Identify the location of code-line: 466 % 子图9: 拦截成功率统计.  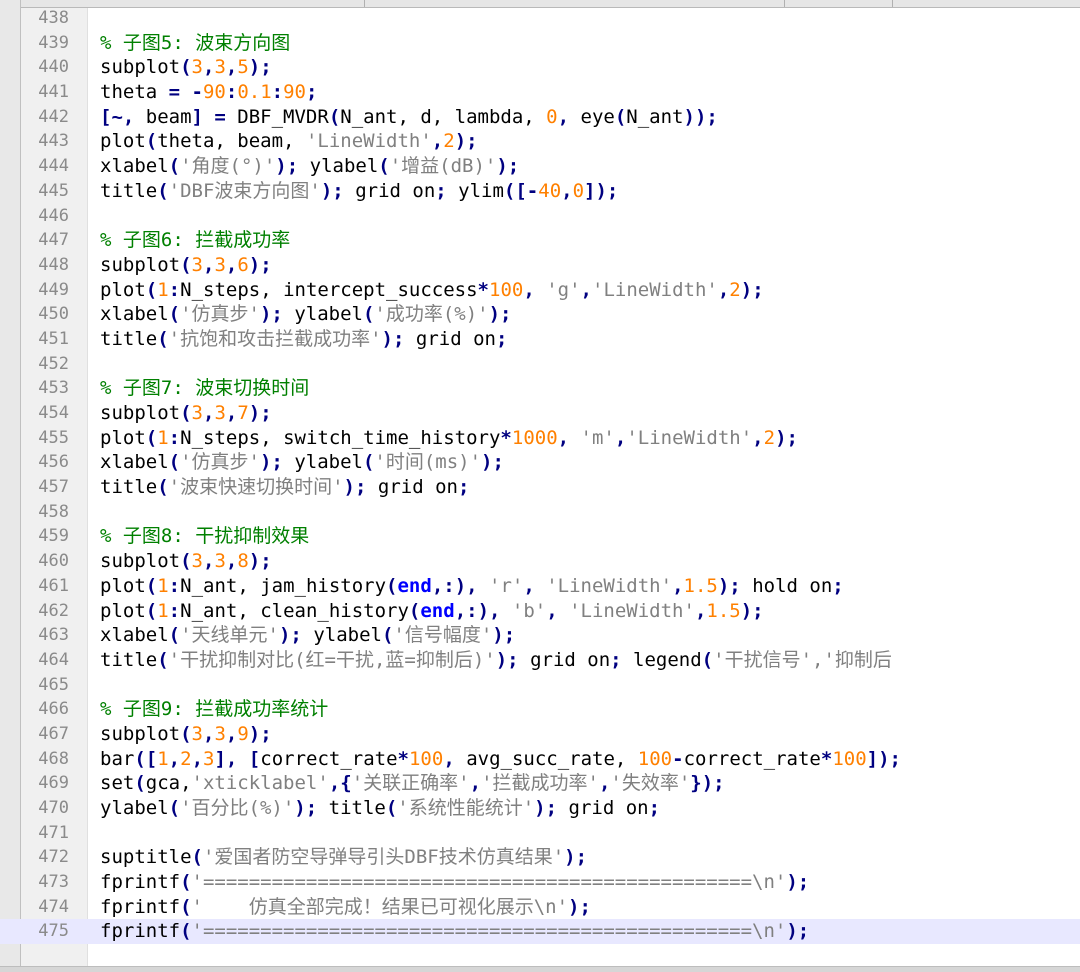
(540, 709).